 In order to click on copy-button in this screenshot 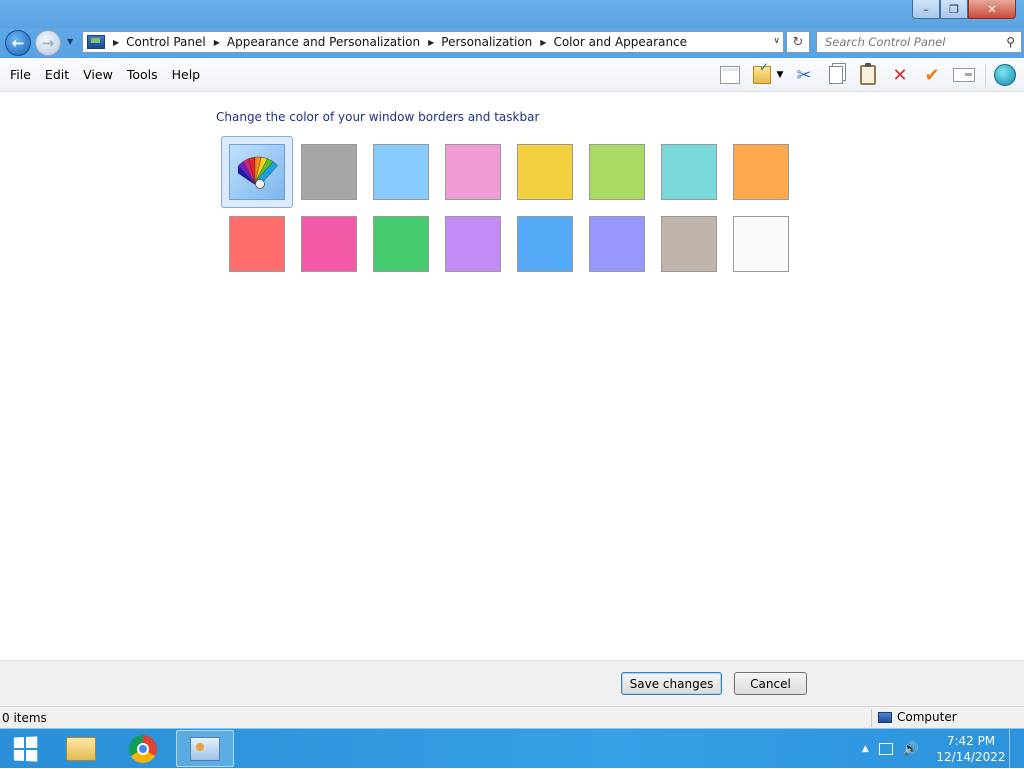, I will do `click(836, 75)`.